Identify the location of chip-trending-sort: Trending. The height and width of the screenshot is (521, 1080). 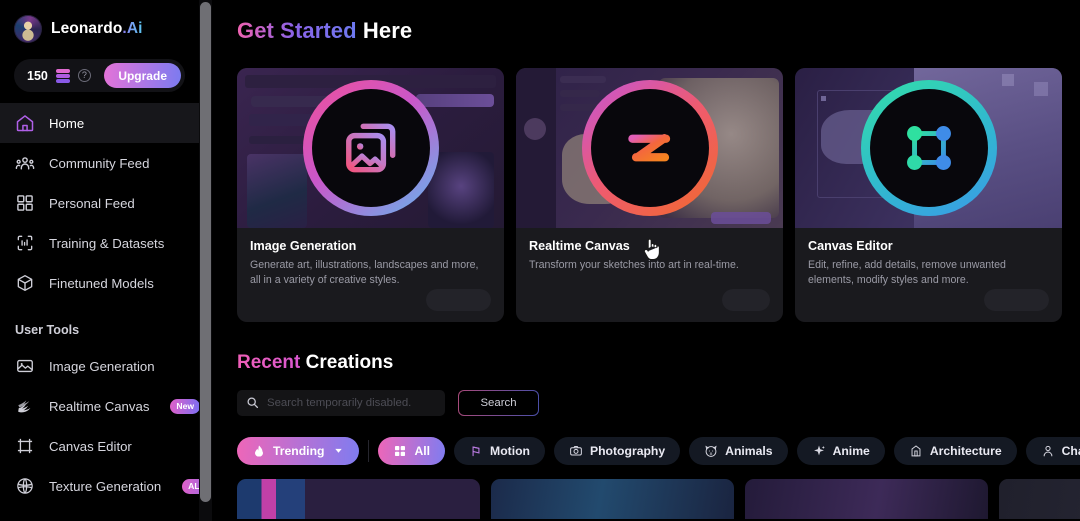
(298, 450).